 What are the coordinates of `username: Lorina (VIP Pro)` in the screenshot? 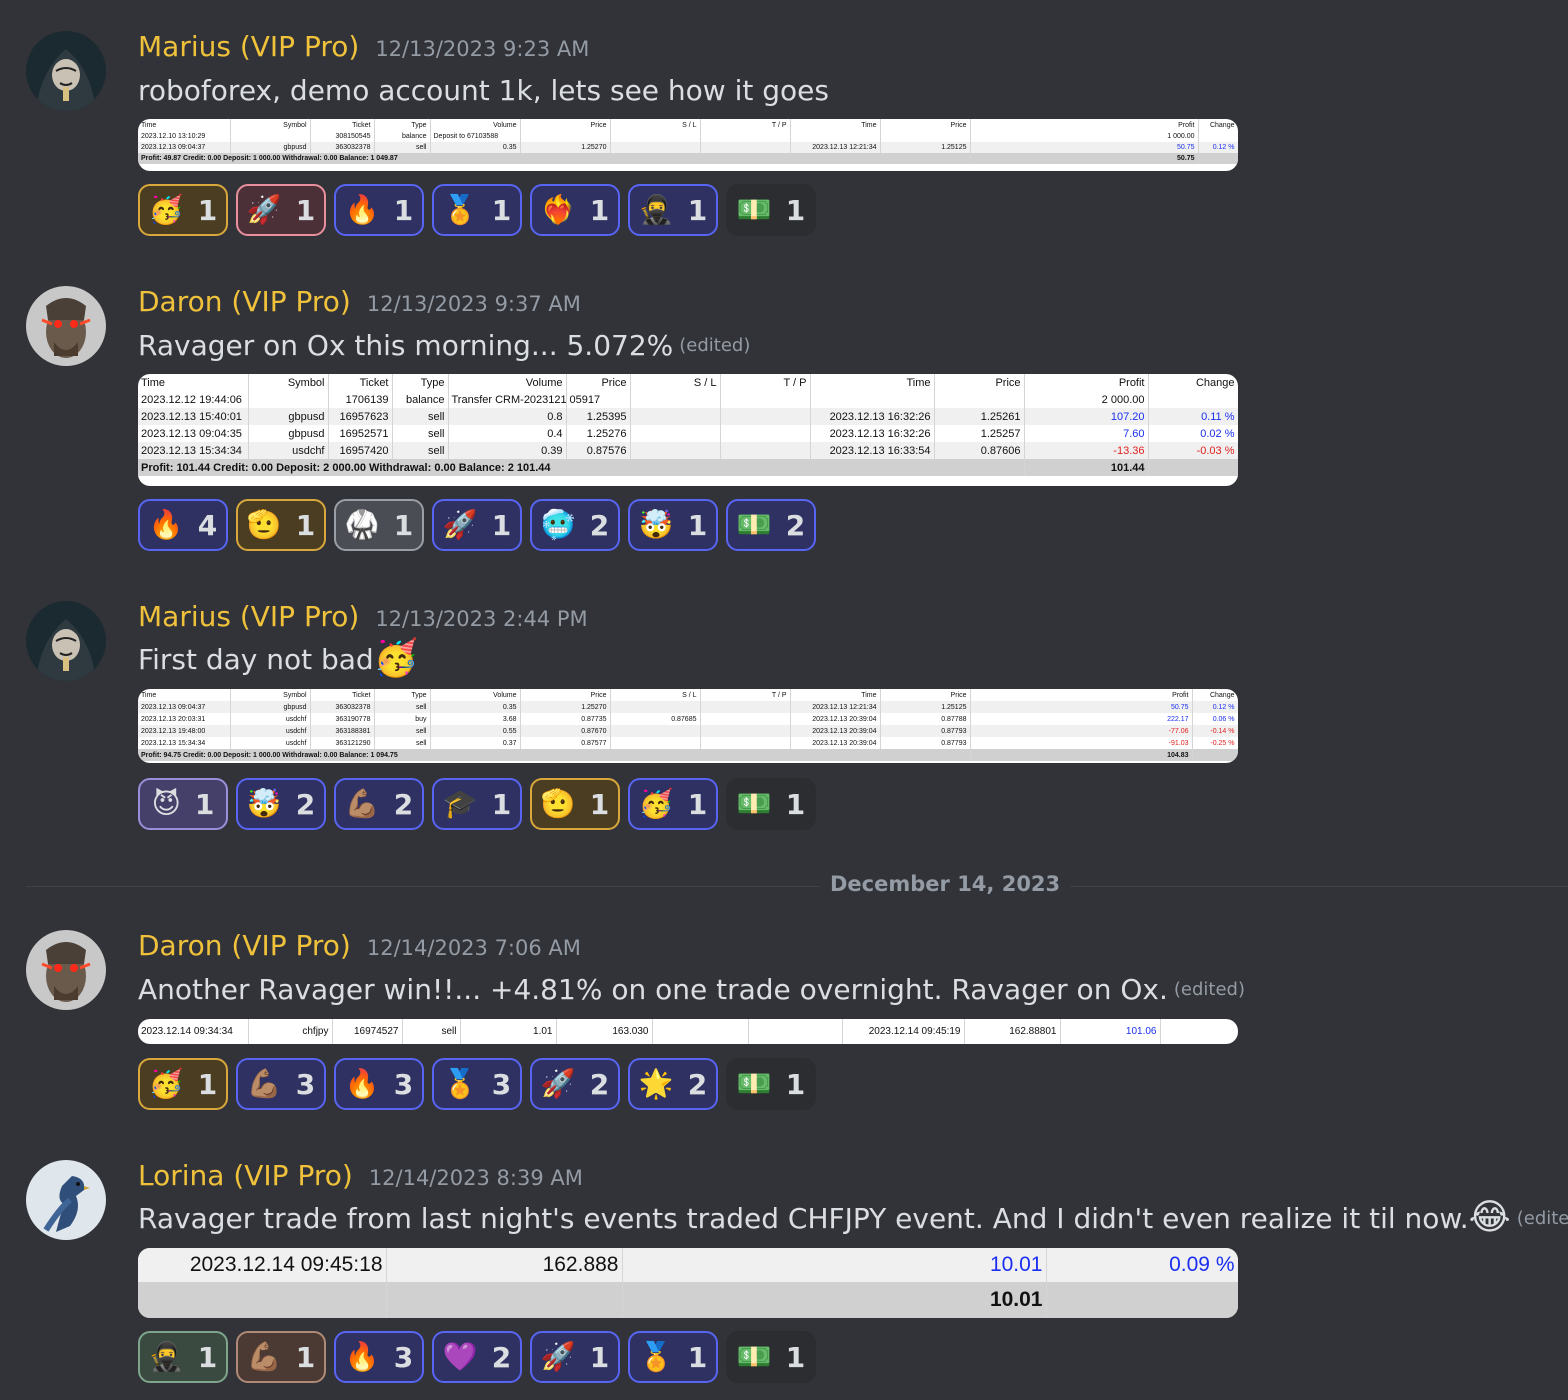 It's located at (245, 1175).